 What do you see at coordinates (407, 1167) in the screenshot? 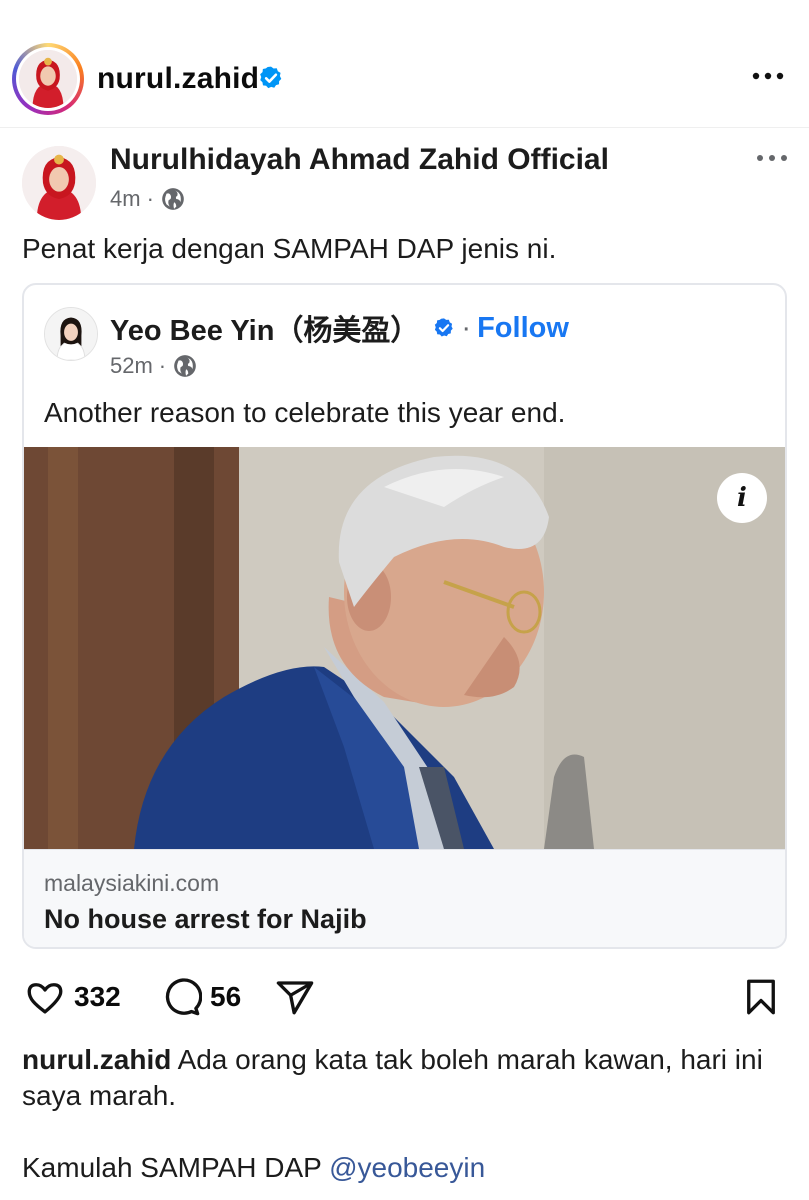
I see `mention-link: @yeobeeyin` at bounding box center [407, 1167].